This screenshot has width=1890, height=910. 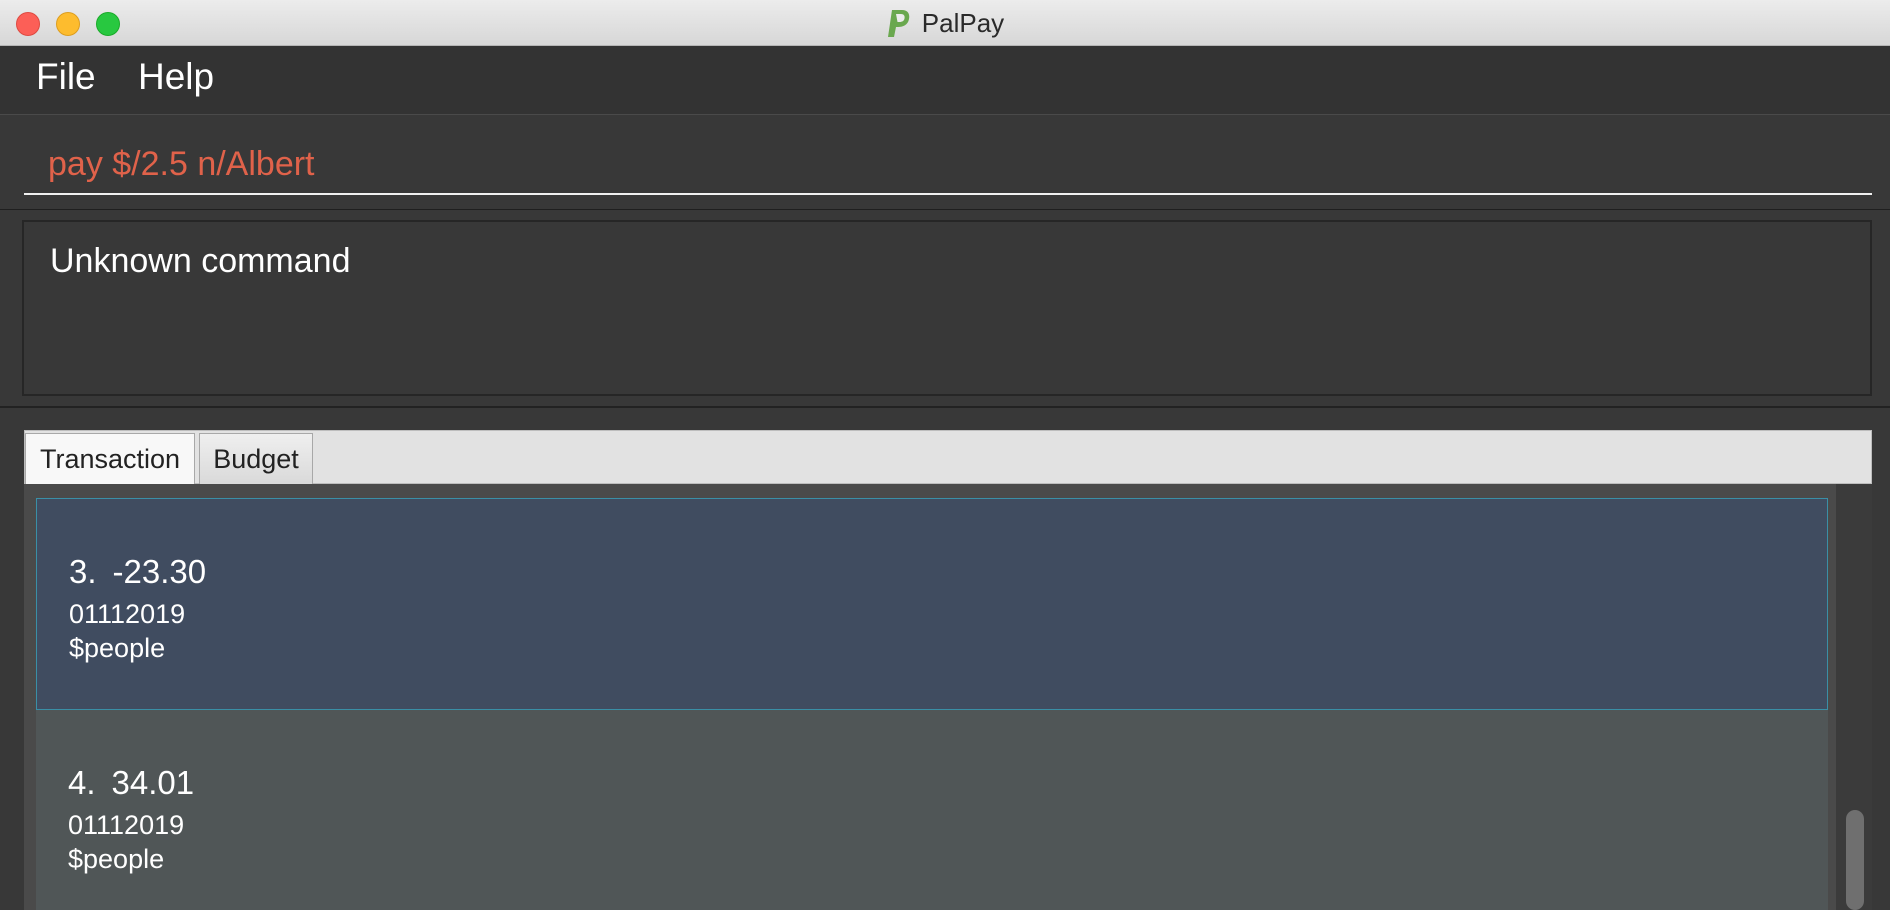 What do you see at coordinates (159, 571) in the screenshot?
I see `transaction-amount: -23.30` at bounding box center [159, 571].